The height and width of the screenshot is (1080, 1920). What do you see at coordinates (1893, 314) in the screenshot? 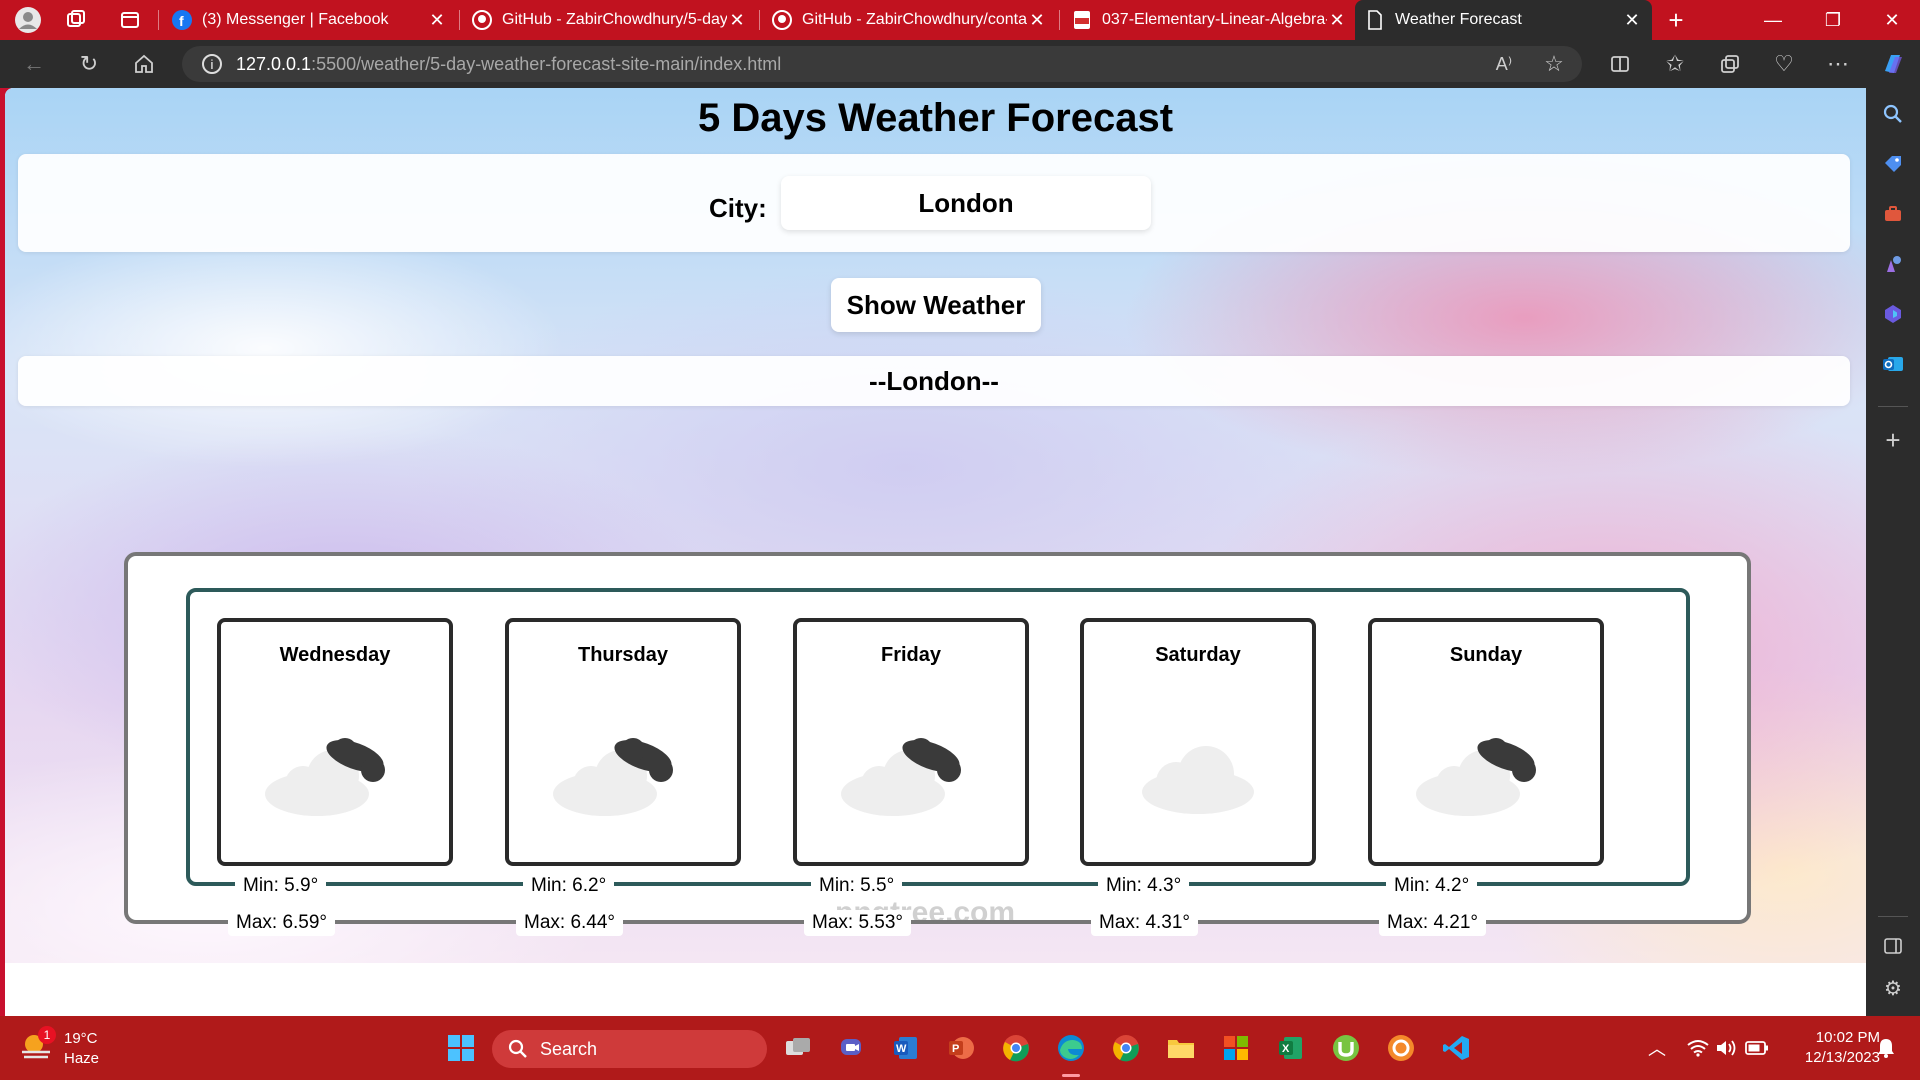
I see `microsoft-365-icon` at bounding box center [1893, 314].